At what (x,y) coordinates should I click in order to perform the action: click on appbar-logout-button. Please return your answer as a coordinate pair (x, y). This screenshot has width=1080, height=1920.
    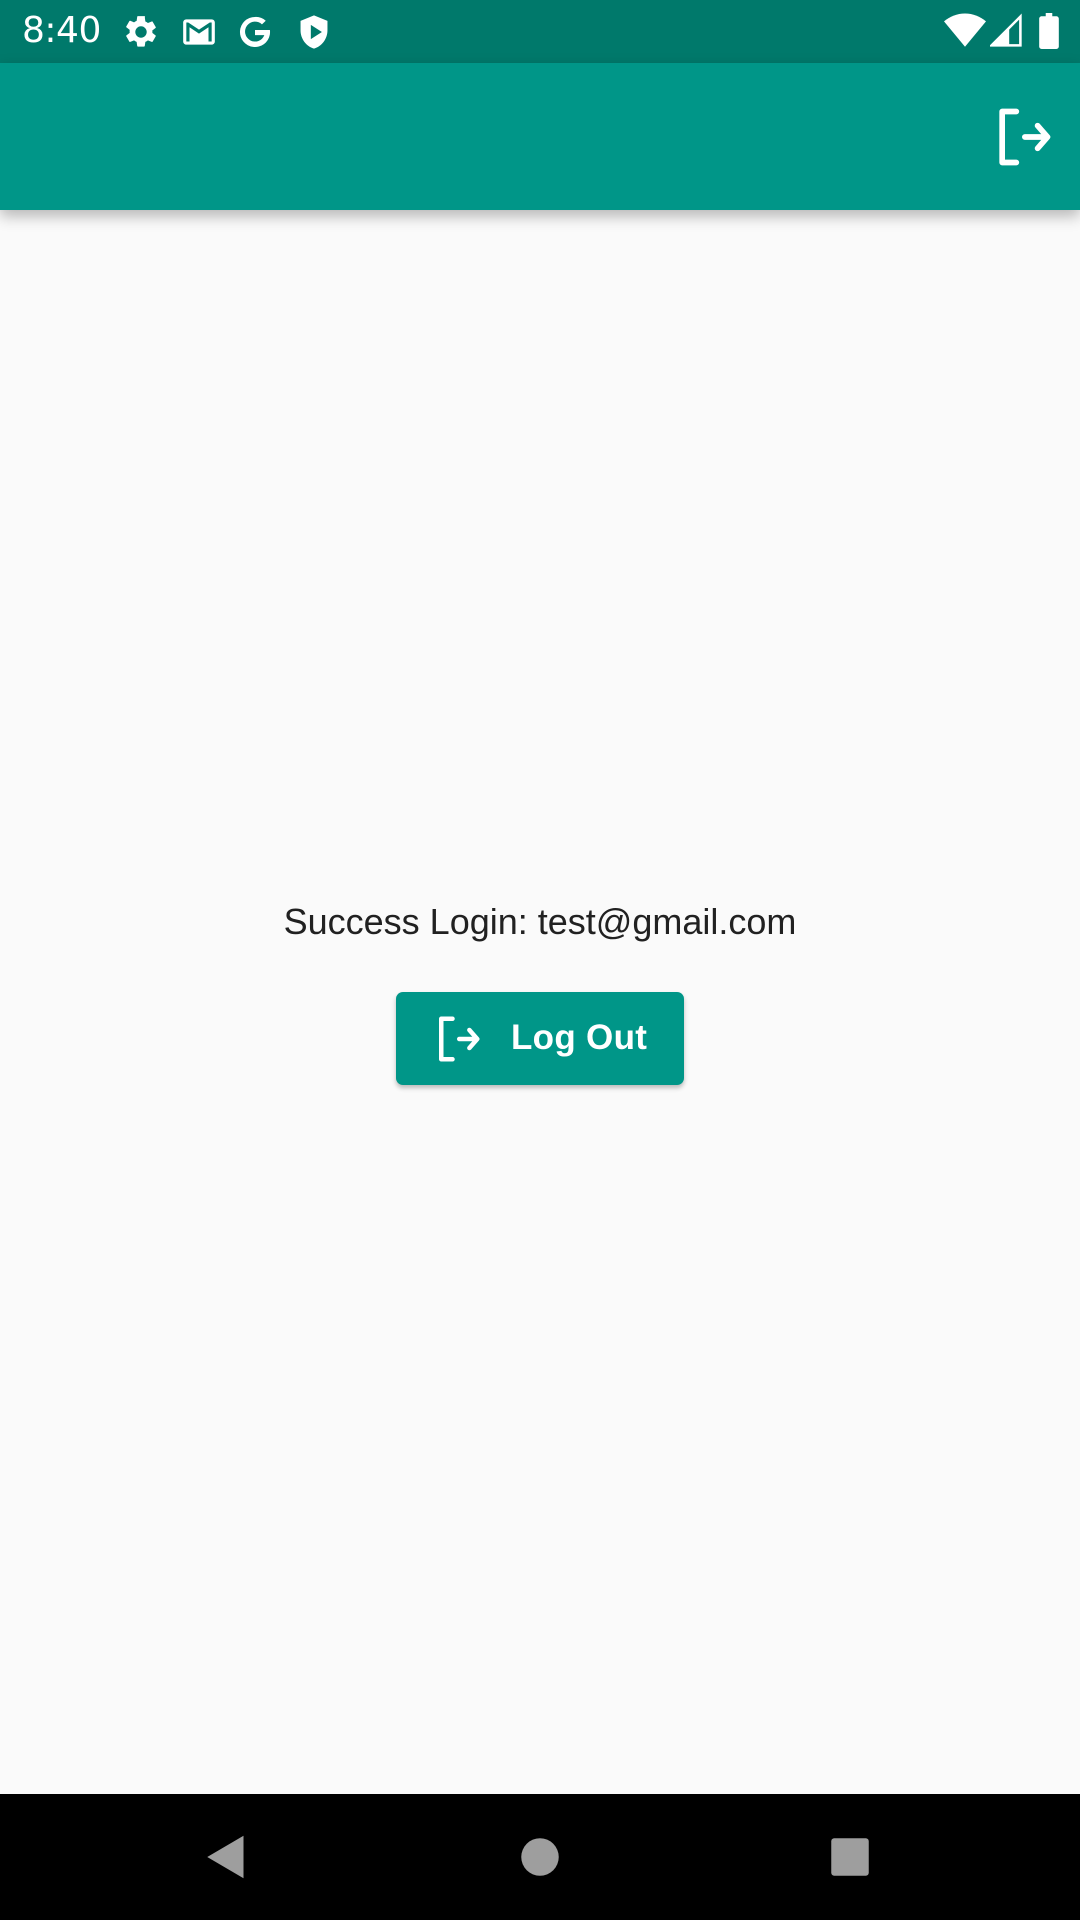
    Looking at the image, I should click on (1022, 137).